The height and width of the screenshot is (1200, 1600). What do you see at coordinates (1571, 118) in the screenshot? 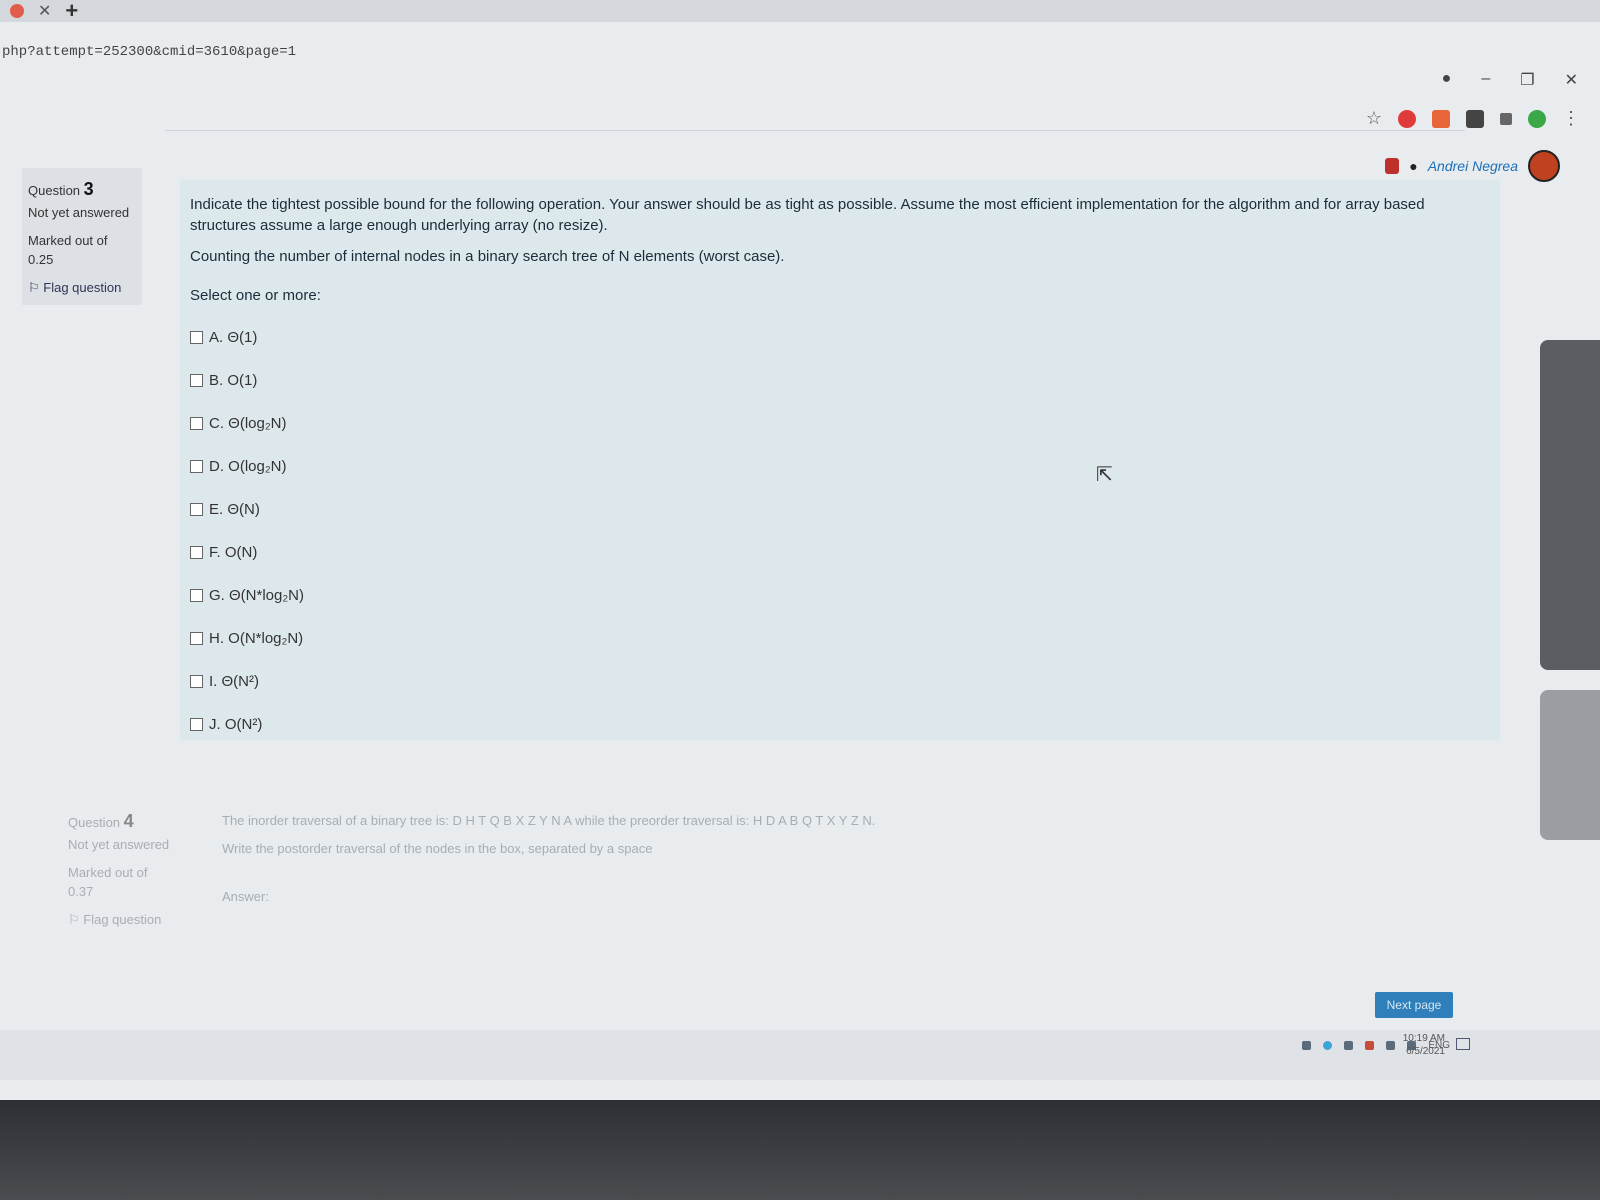
I see `menu-dots-icon: ⋮` at bounding box center [1571, 118].